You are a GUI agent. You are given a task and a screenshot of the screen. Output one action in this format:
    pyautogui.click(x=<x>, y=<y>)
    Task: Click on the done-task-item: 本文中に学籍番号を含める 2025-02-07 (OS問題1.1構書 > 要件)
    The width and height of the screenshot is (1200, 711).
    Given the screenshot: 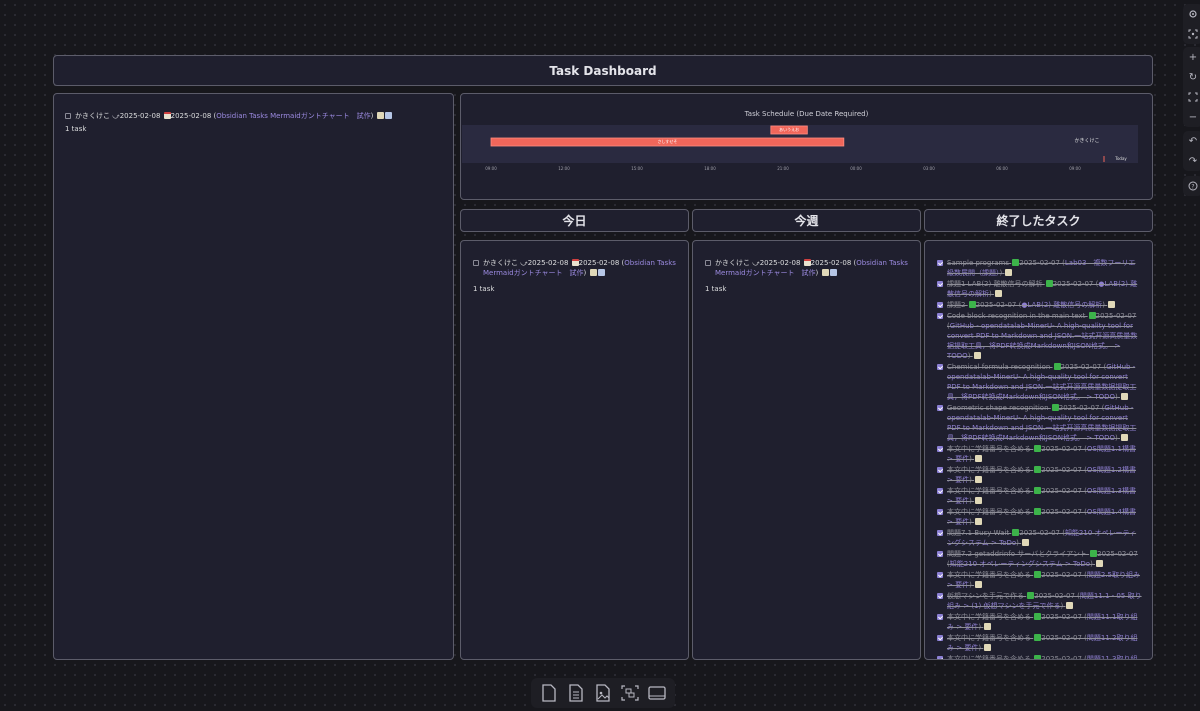 What is the action you would take?
    pyautogui.click(x=1039, y=454)
    